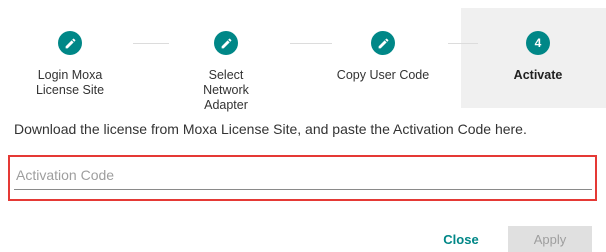 The image size is (606, 252). What do you see at coordinates (550, 239) in the screenshot?
I see `apply-button: Apply` at bounding box center [550, 239].